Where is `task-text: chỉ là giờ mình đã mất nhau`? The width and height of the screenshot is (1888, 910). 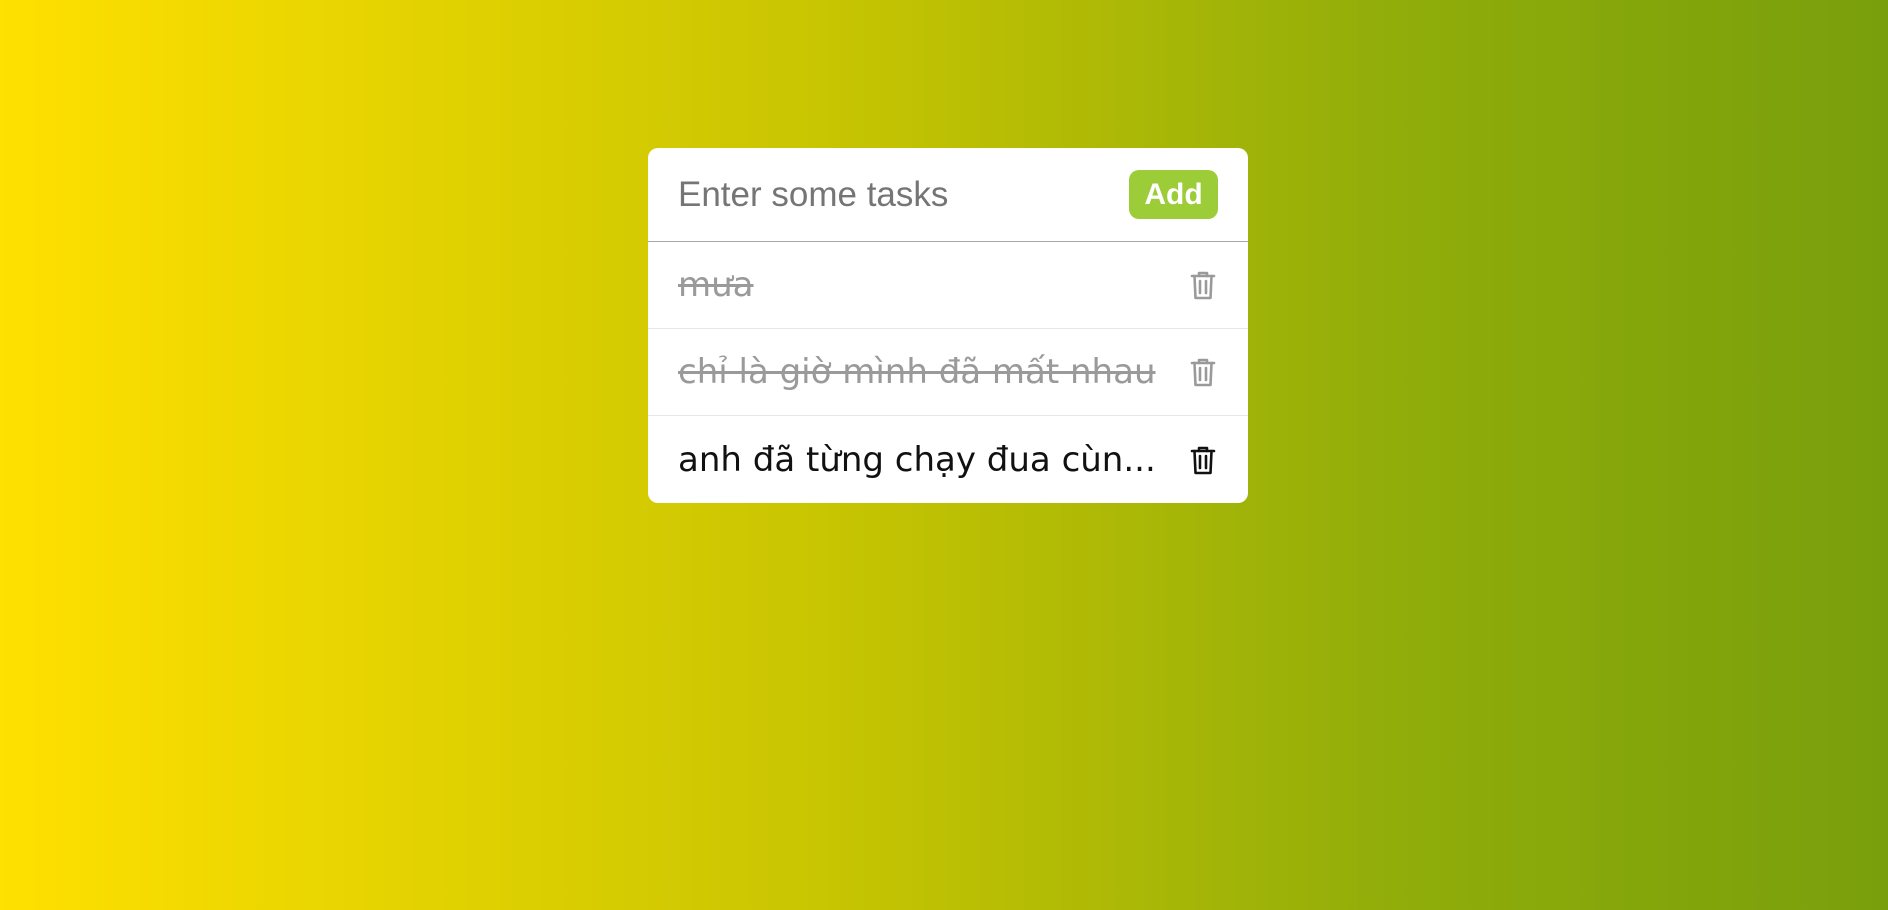 task-text: chỉ là giờ mình đã mất nhau is located at coordinates (917, 372).